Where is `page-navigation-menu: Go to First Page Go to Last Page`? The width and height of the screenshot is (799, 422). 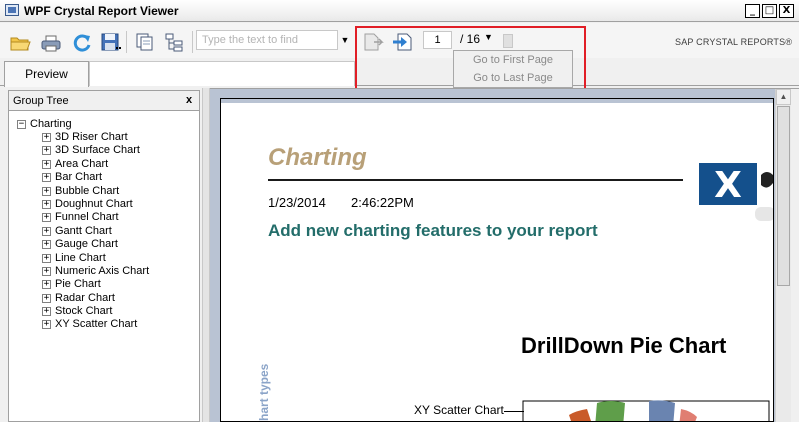
page-navigation-menu: Go to First Page Go to Last Page is located at coordinates (513, 69).